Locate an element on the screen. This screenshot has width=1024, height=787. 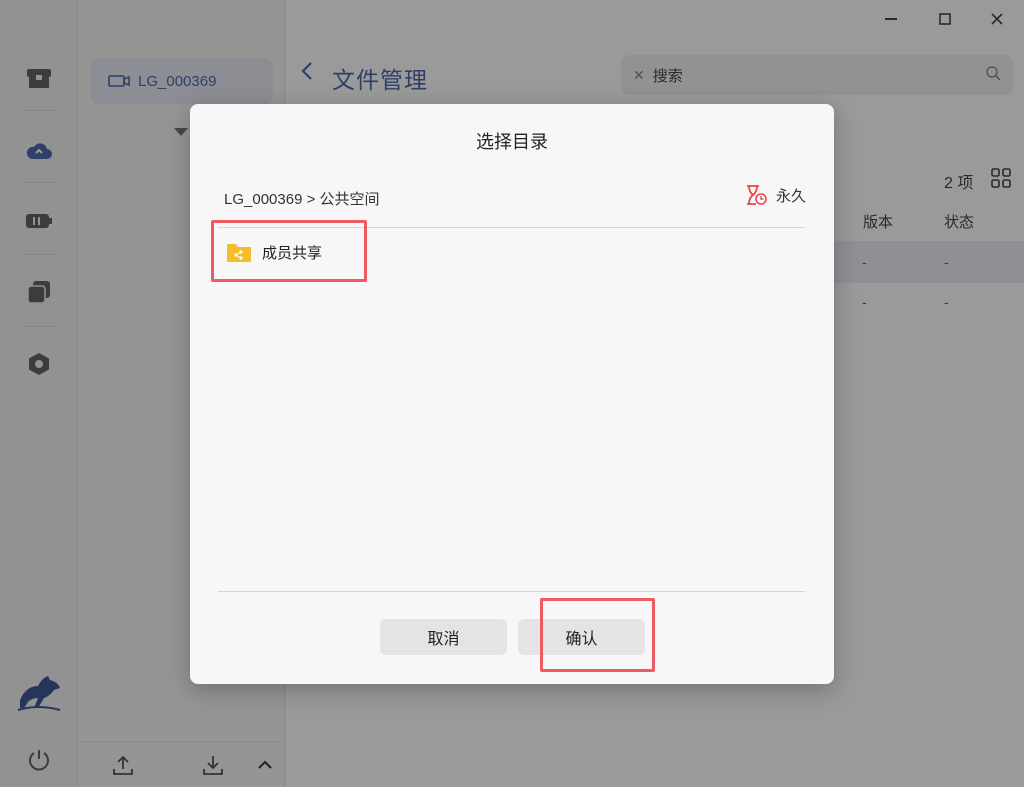
hourglass-clock-icon is located at coordinates (756, 195).